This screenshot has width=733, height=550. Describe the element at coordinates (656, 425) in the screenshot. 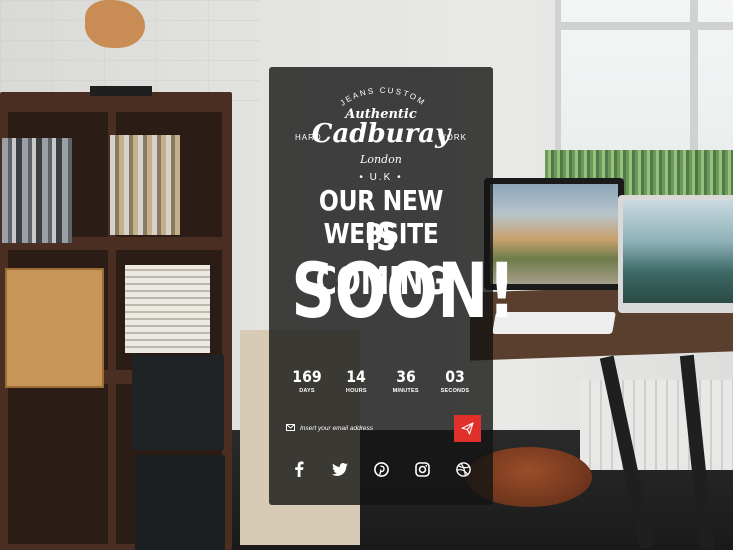

I see `radiator` at that location.